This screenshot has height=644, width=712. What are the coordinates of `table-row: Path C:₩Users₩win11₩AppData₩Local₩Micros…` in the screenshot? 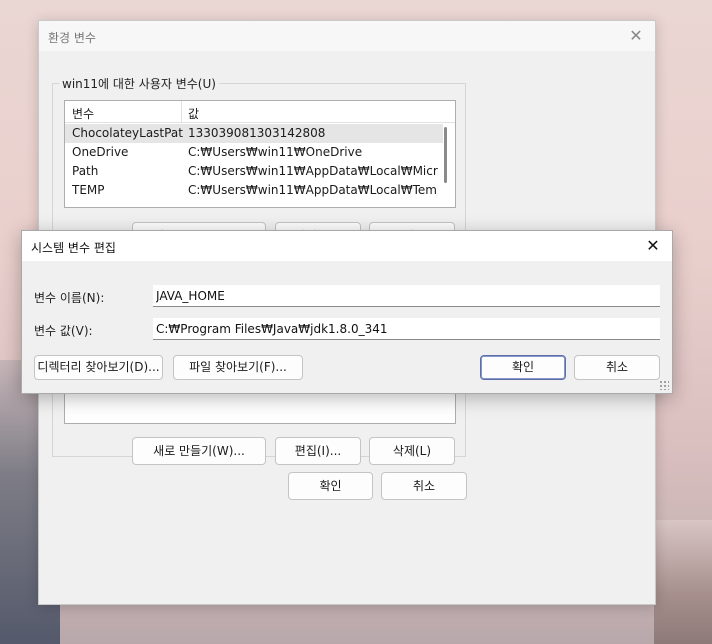 It's located at (254, 171).